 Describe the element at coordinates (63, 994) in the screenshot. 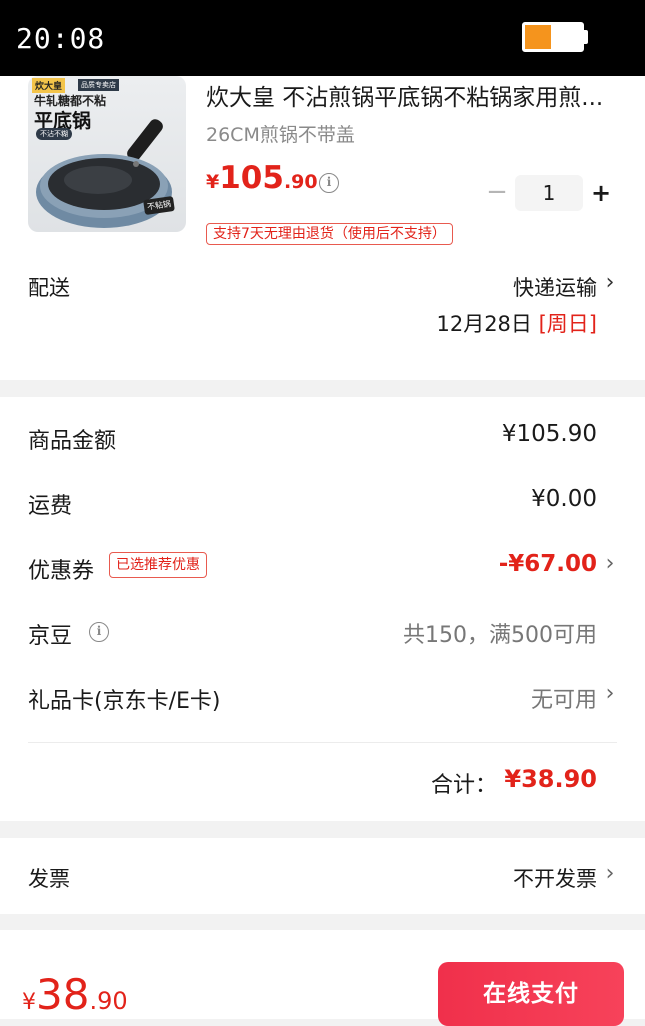

I see `footer-price-integer: 38` at that location.